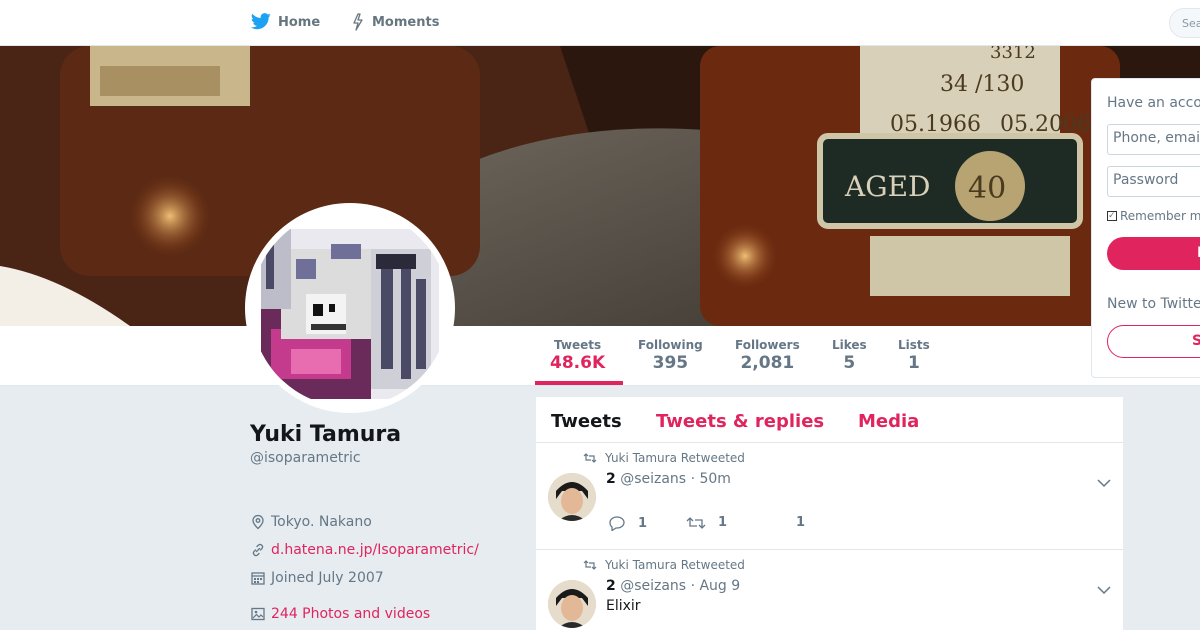 The height and width of the screenshot is (630, 1200). What do you see at coordinates (914, 345) in the screenshot?
I see `stat-lists-label: Lists` at bounding box center [914, 345].